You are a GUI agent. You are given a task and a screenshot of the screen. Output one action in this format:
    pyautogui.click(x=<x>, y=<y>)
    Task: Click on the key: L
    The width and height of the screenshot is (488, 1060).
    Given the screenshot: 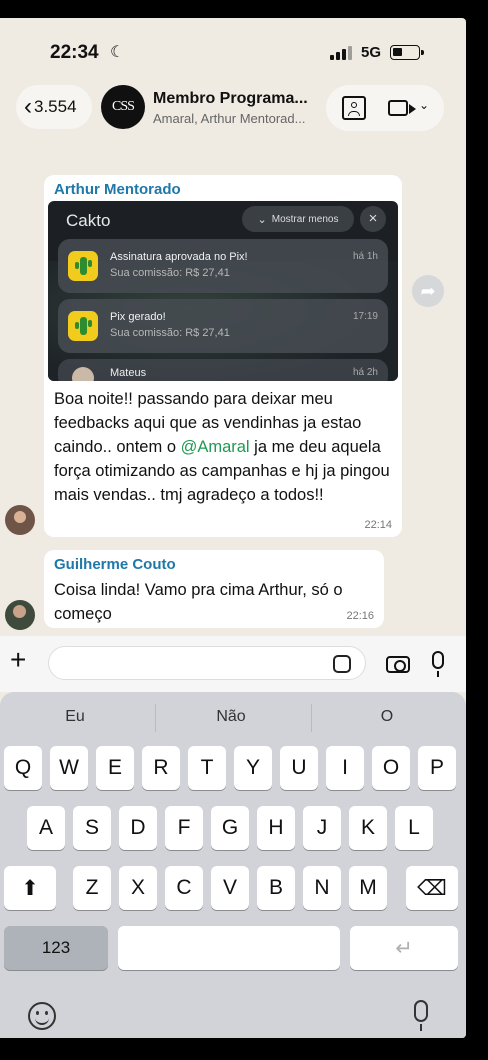 What is the action you would take?
    pyautogui.click(x=414, y=828)
    